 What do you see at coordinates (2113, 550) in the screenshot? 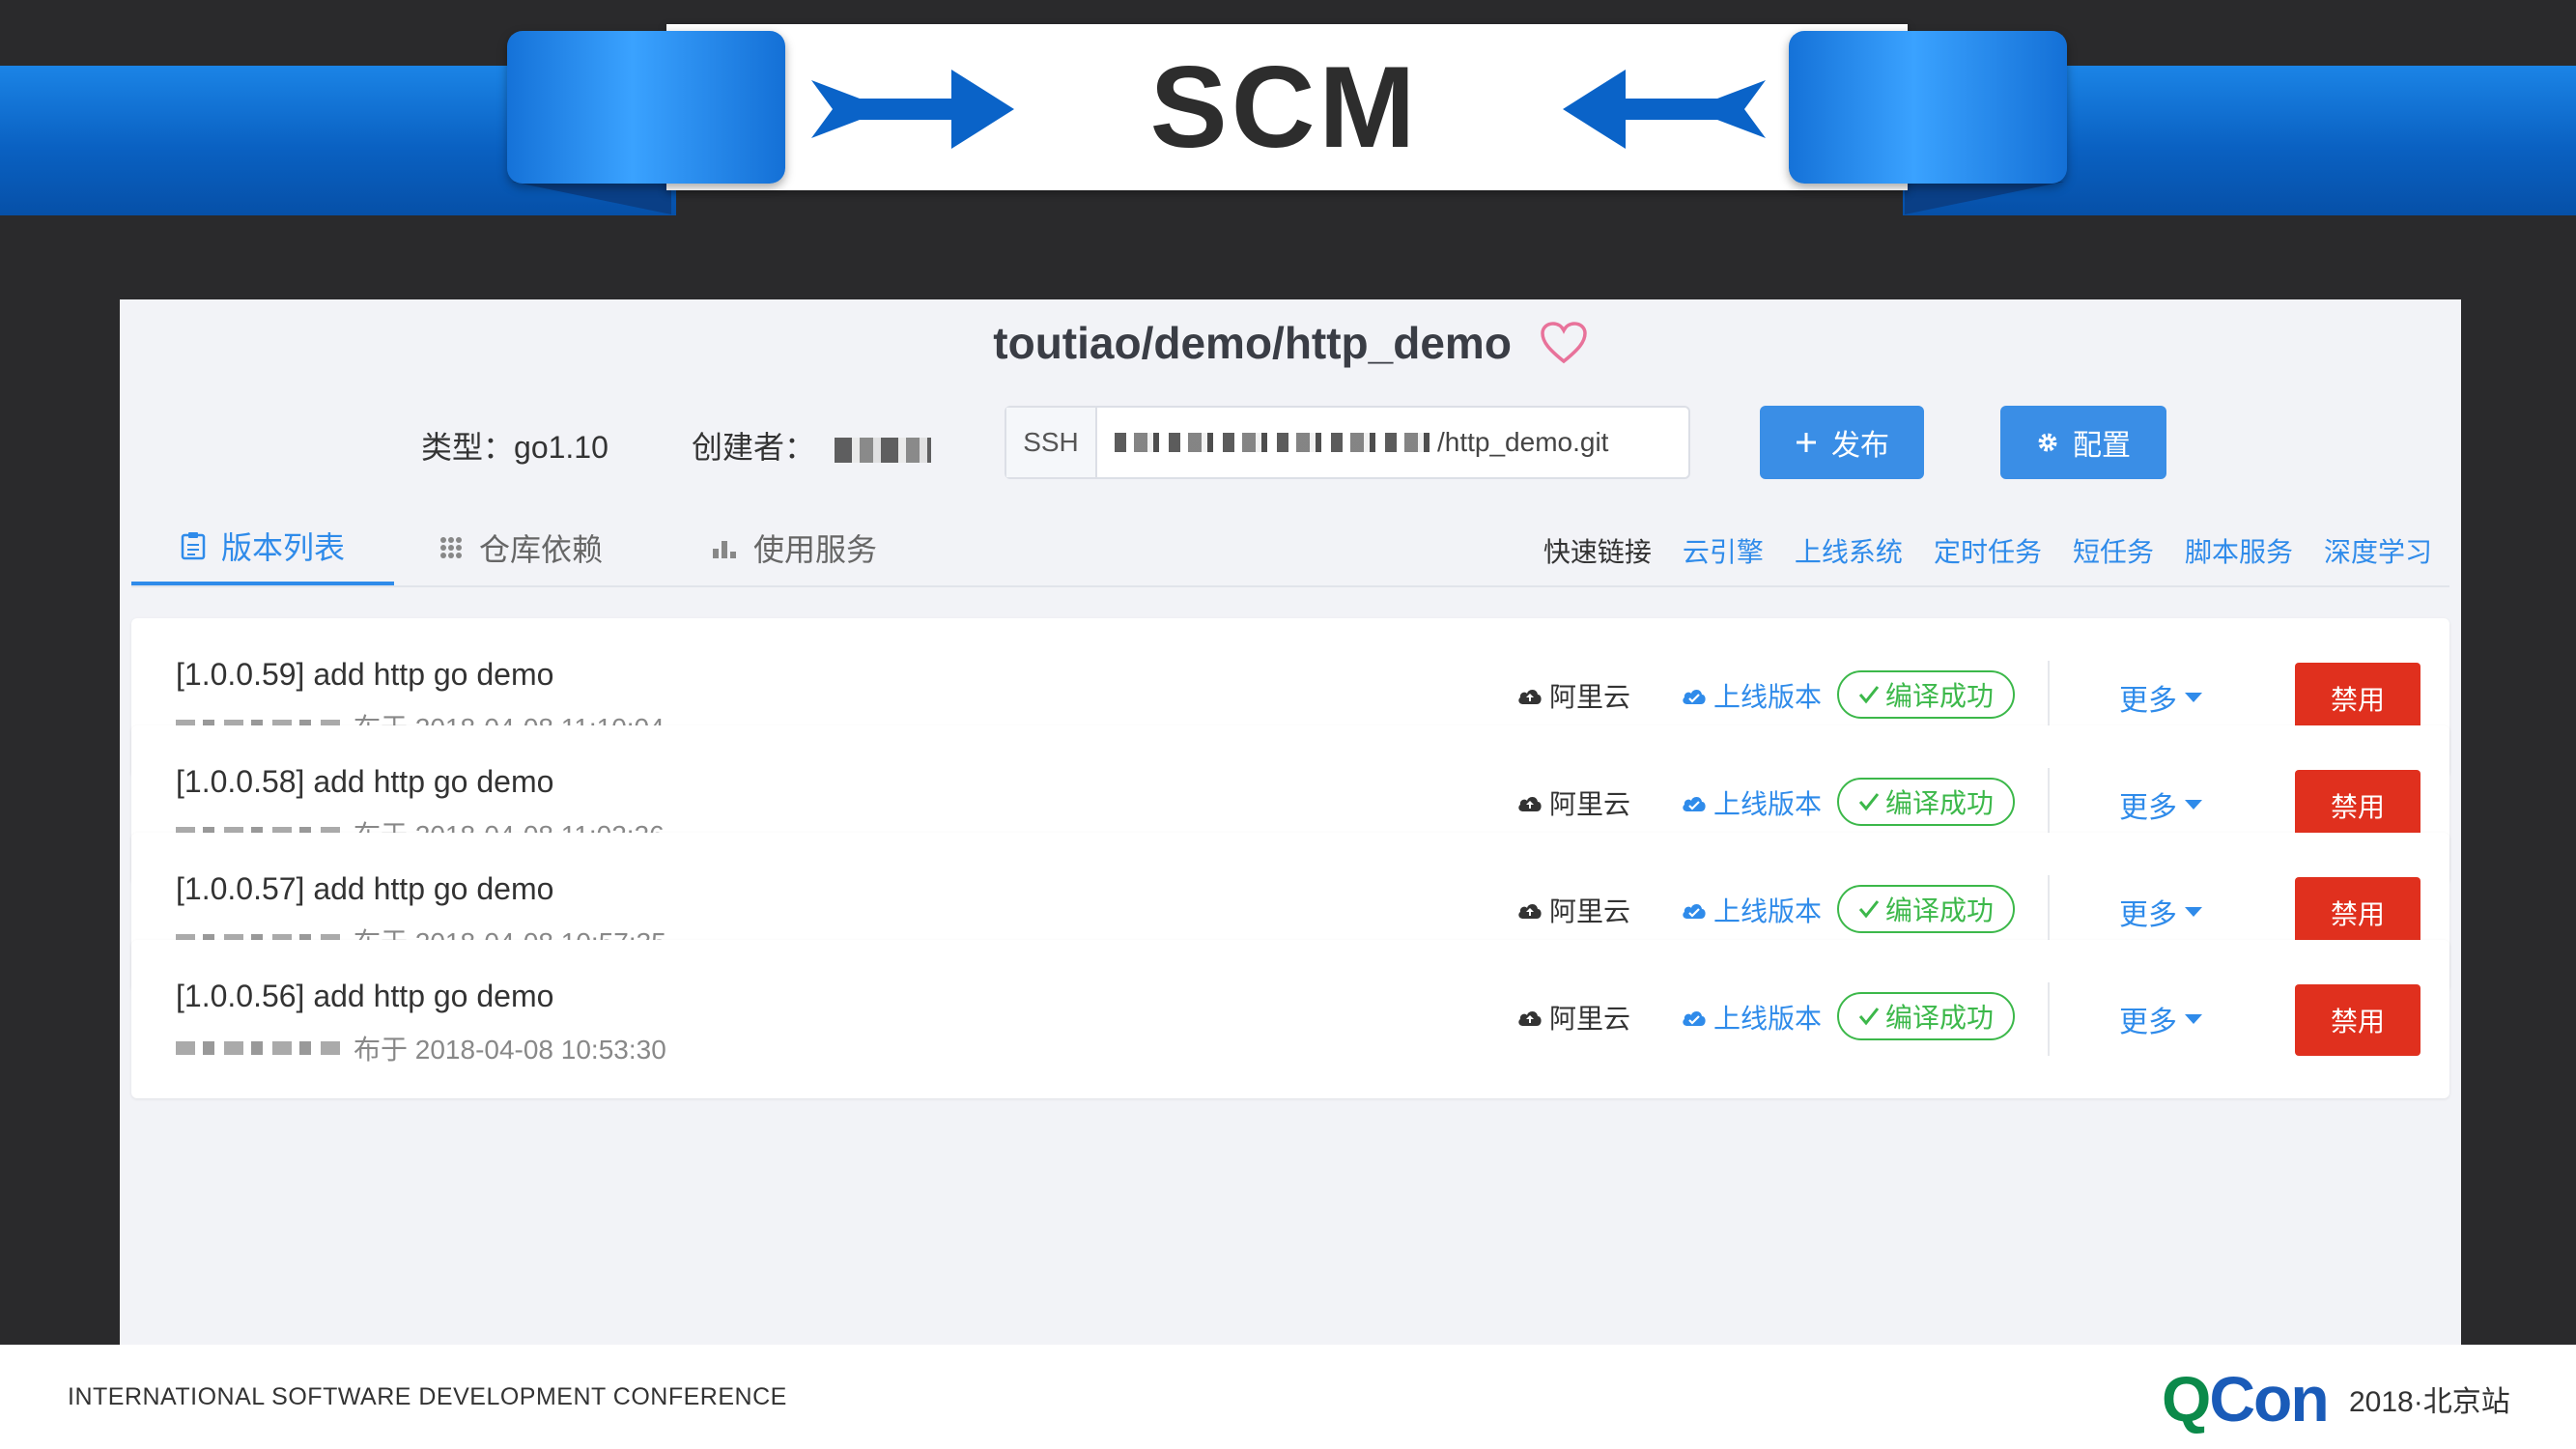
I see `quick-link-short-tasks: 短任务` at bounding box center [2113, 550].